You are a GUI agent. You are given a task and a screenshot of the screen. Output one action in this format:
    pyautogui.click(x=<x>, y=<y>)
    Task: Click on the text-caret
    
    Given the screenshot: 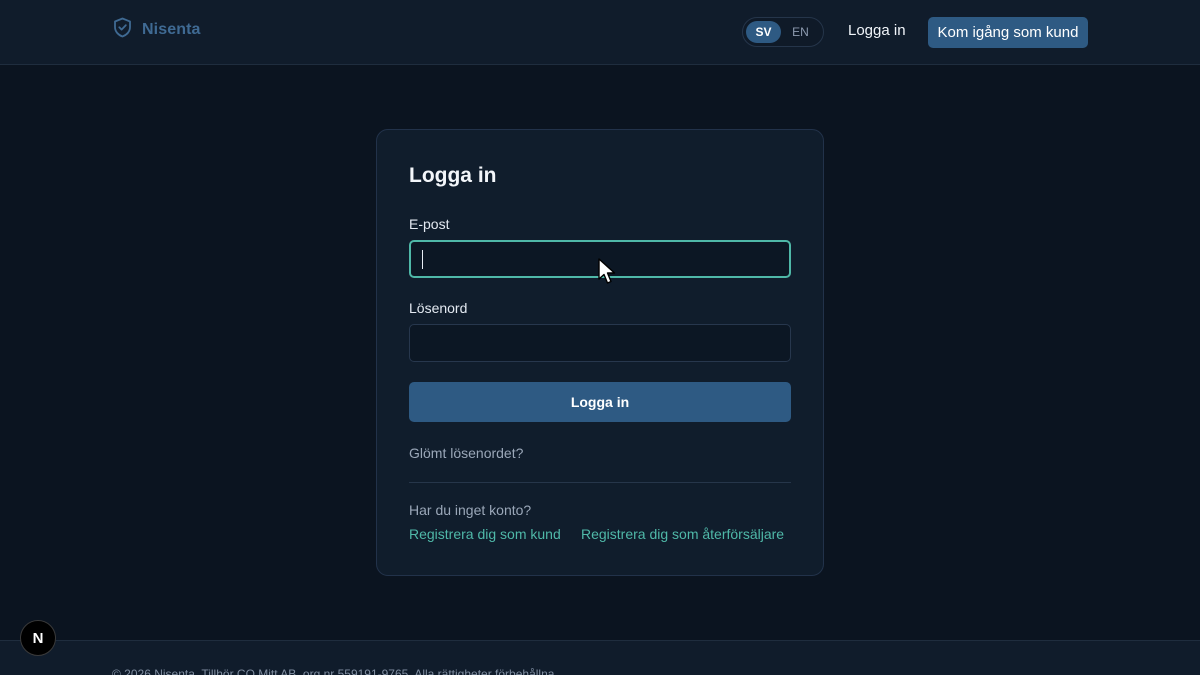 What is the action you would take?
    pyautogui.click(x=422, y=259)
    